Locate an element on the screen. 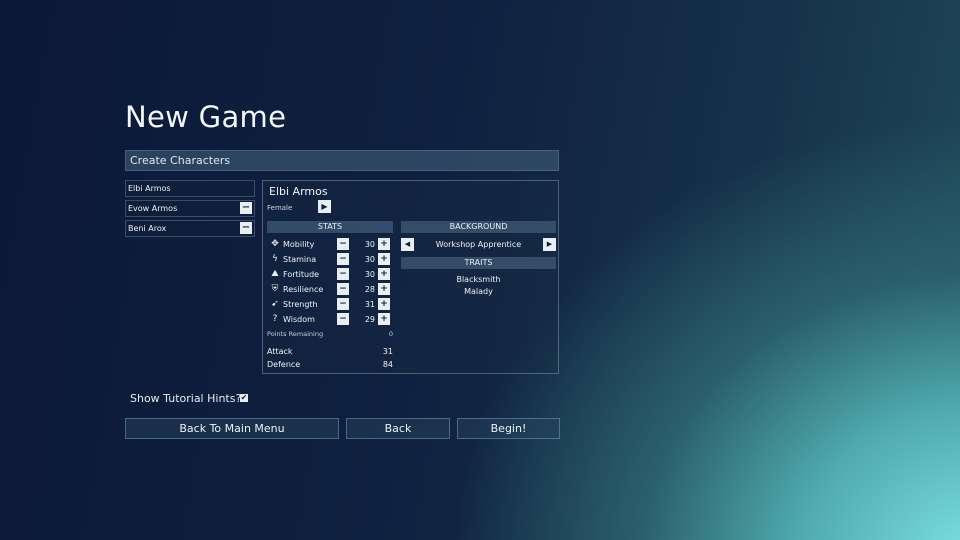 This screenshot has height=540, width=960. stat-label: Mobility is located at coordinates (299, 244).